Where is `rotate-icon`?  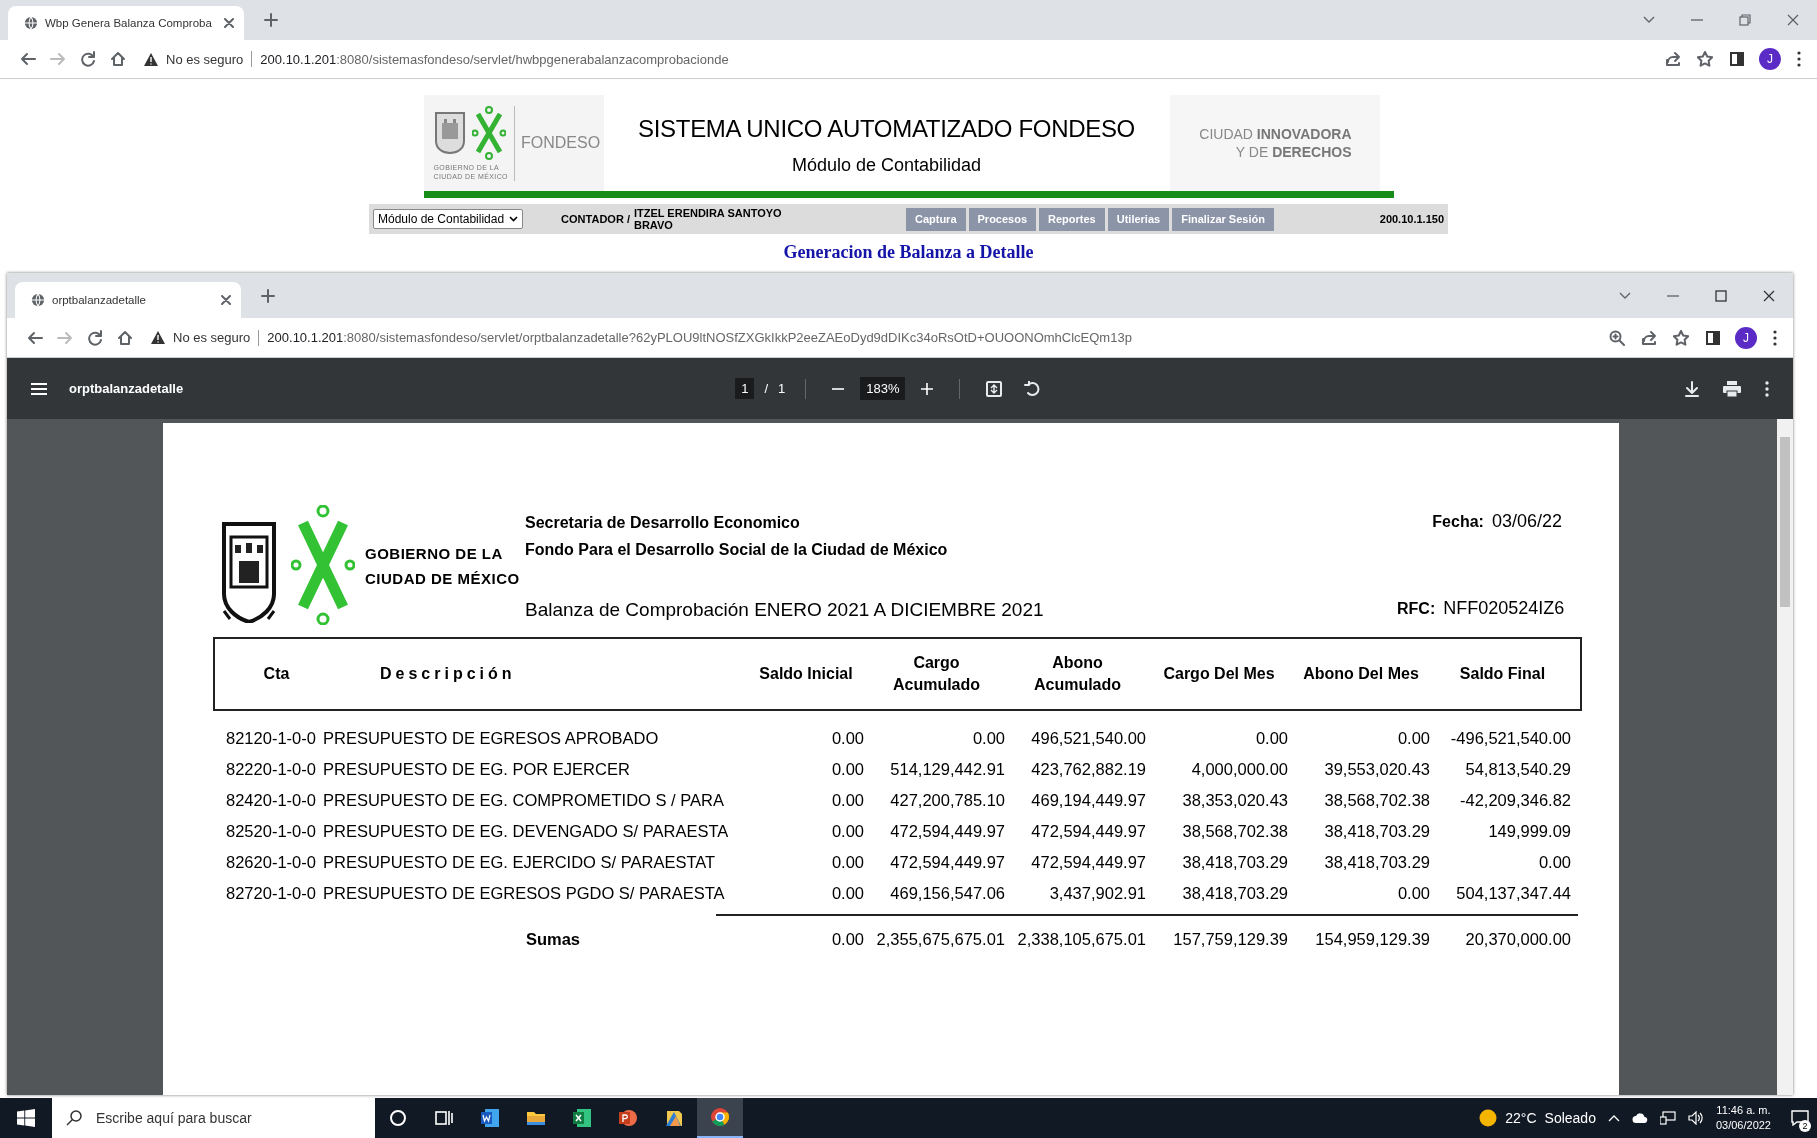 rotate-icon is located at coordinates (1032, 388).